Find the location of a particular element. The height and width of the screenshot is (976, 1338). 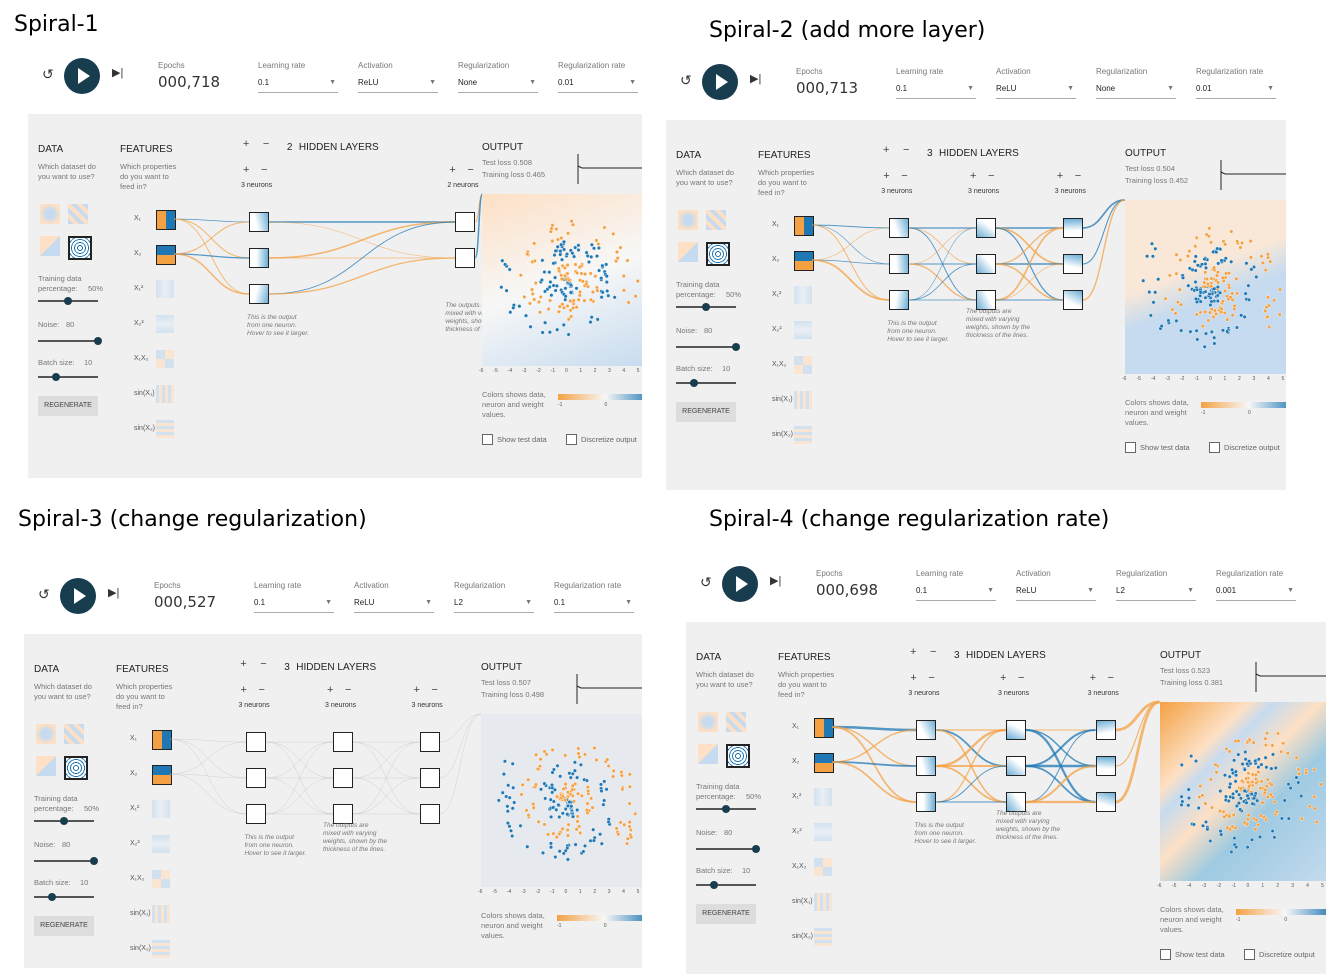

regularization-rate-dropdown: 0.001 ▼ is located at coordinates (1256, 593).